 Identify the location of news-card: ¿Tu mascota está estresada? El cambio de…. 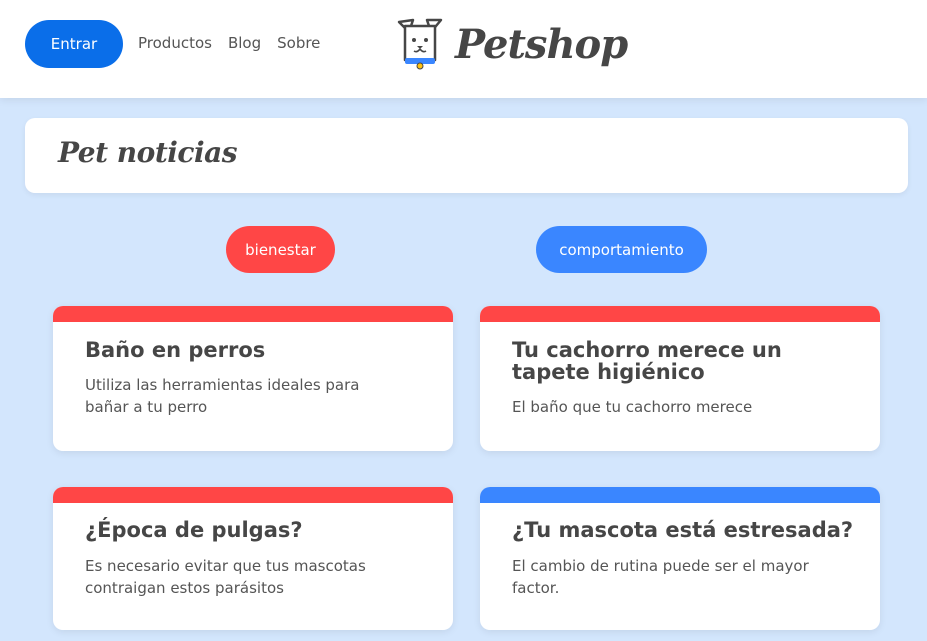
(680, 558).